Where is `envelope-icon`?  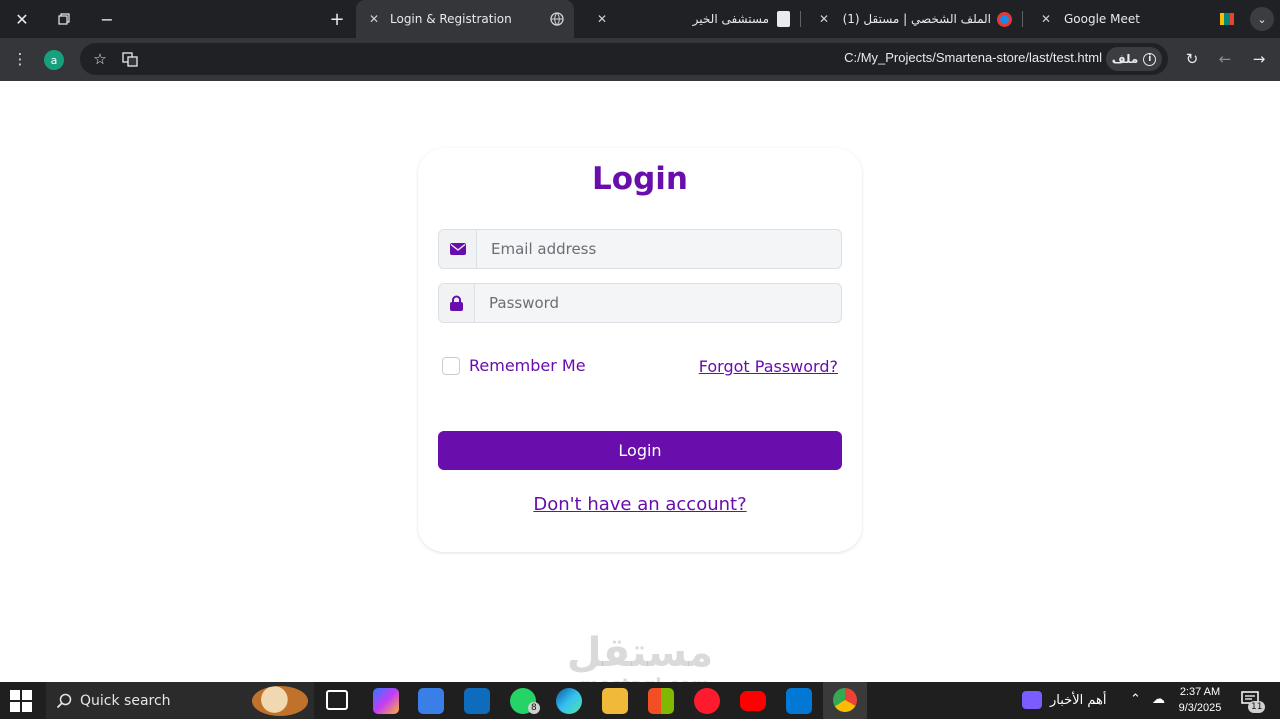 envelope-icon is located at coordinates (457, 249).